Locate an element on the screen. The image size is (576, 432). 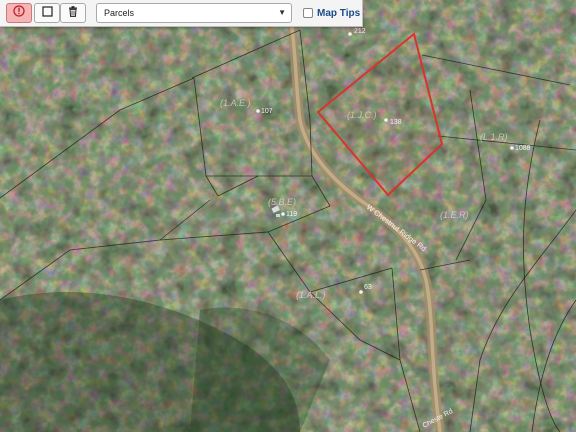
address-label: 1088 is located at coordinates (523, 148).